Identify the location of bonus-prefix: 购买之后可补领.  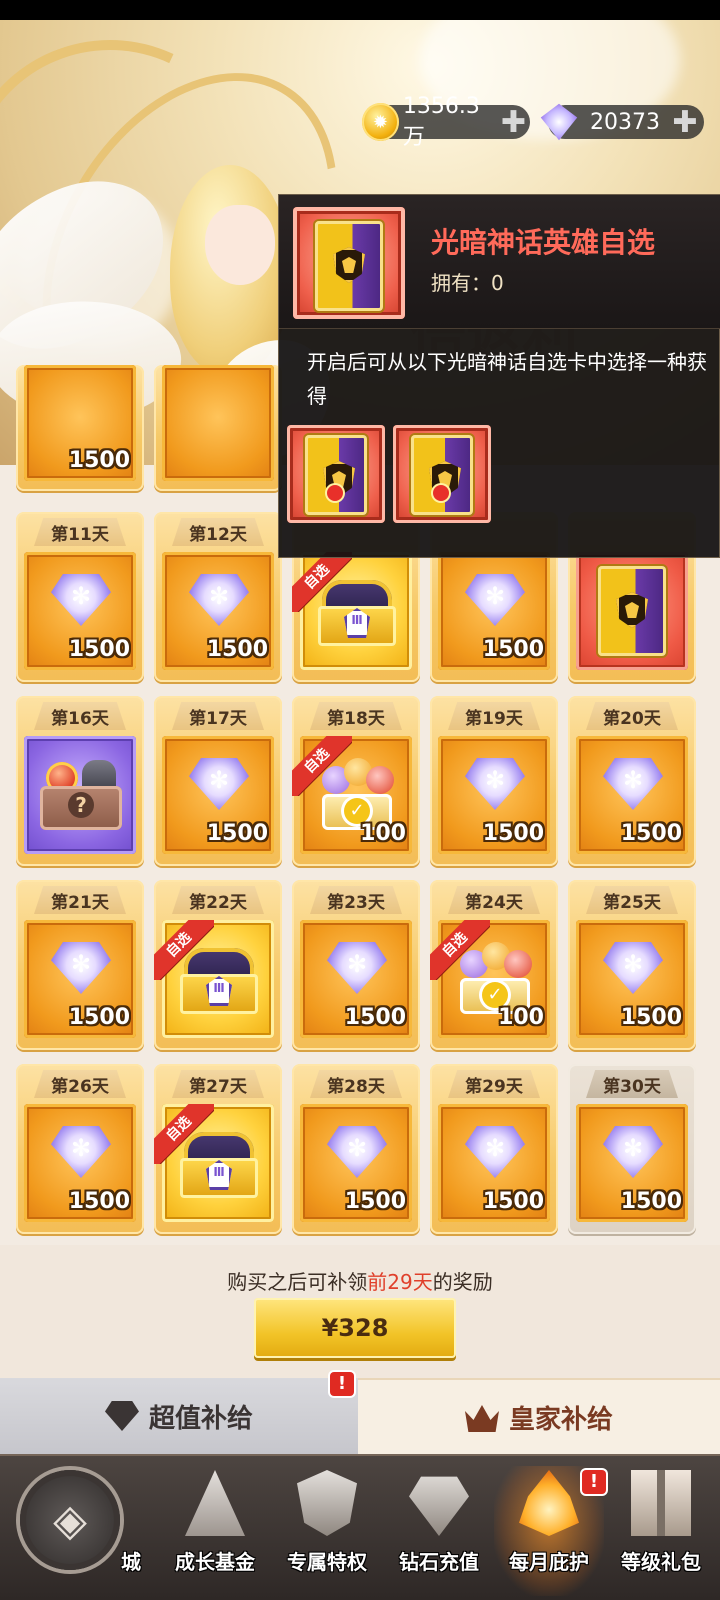
(297, 1282).